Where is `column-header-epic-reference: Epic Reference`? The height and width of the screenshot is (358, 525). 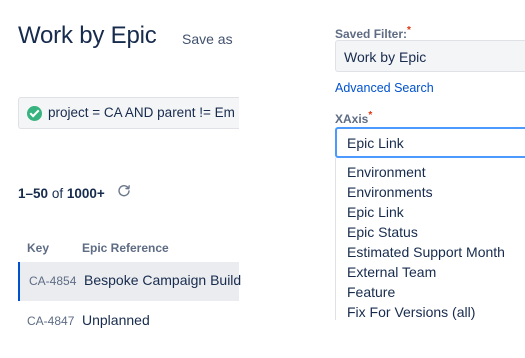 column-header-epic-reference: Epic Reference is located at coordinates (125, 248).